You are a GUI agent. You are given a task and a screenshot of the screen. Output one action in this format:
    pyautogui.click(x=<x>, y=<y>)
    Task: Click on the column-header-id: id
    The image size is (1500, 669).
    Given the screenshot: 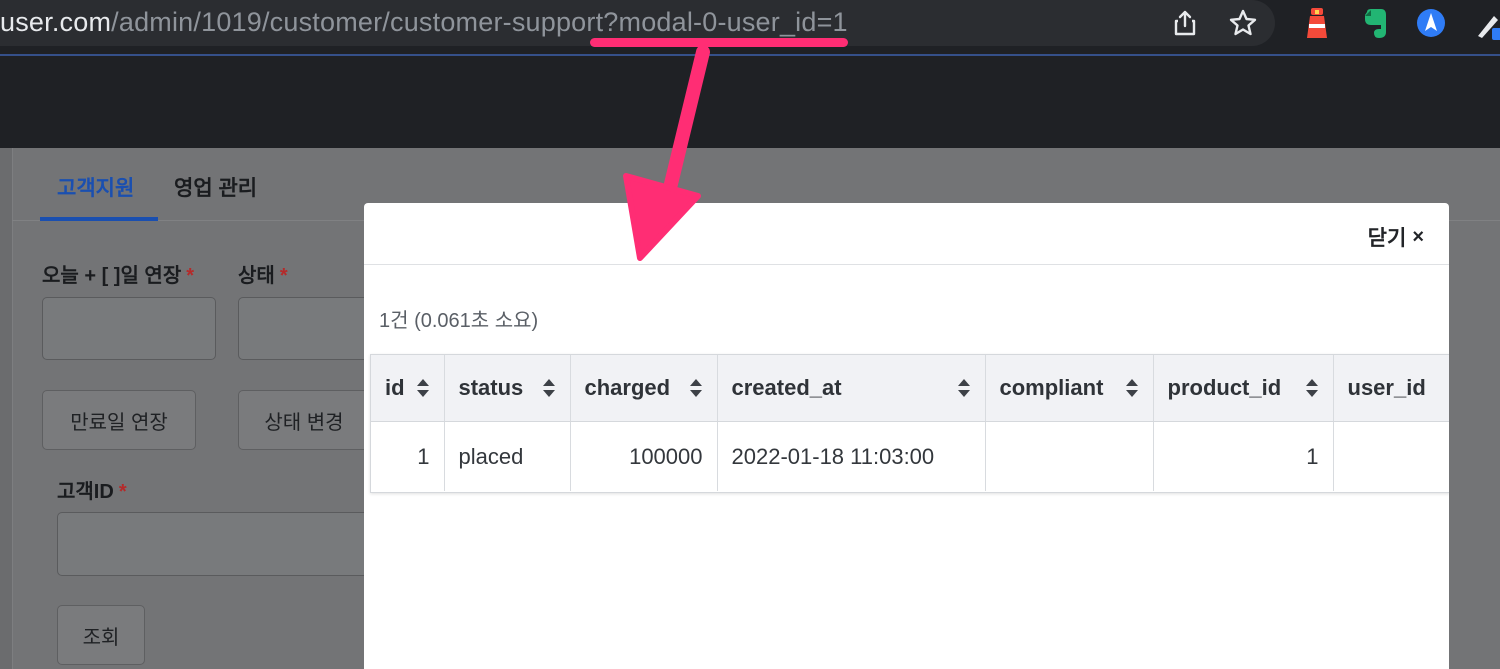 What is the action you would take?
    pyautogui.click(x=408, y=388)
    